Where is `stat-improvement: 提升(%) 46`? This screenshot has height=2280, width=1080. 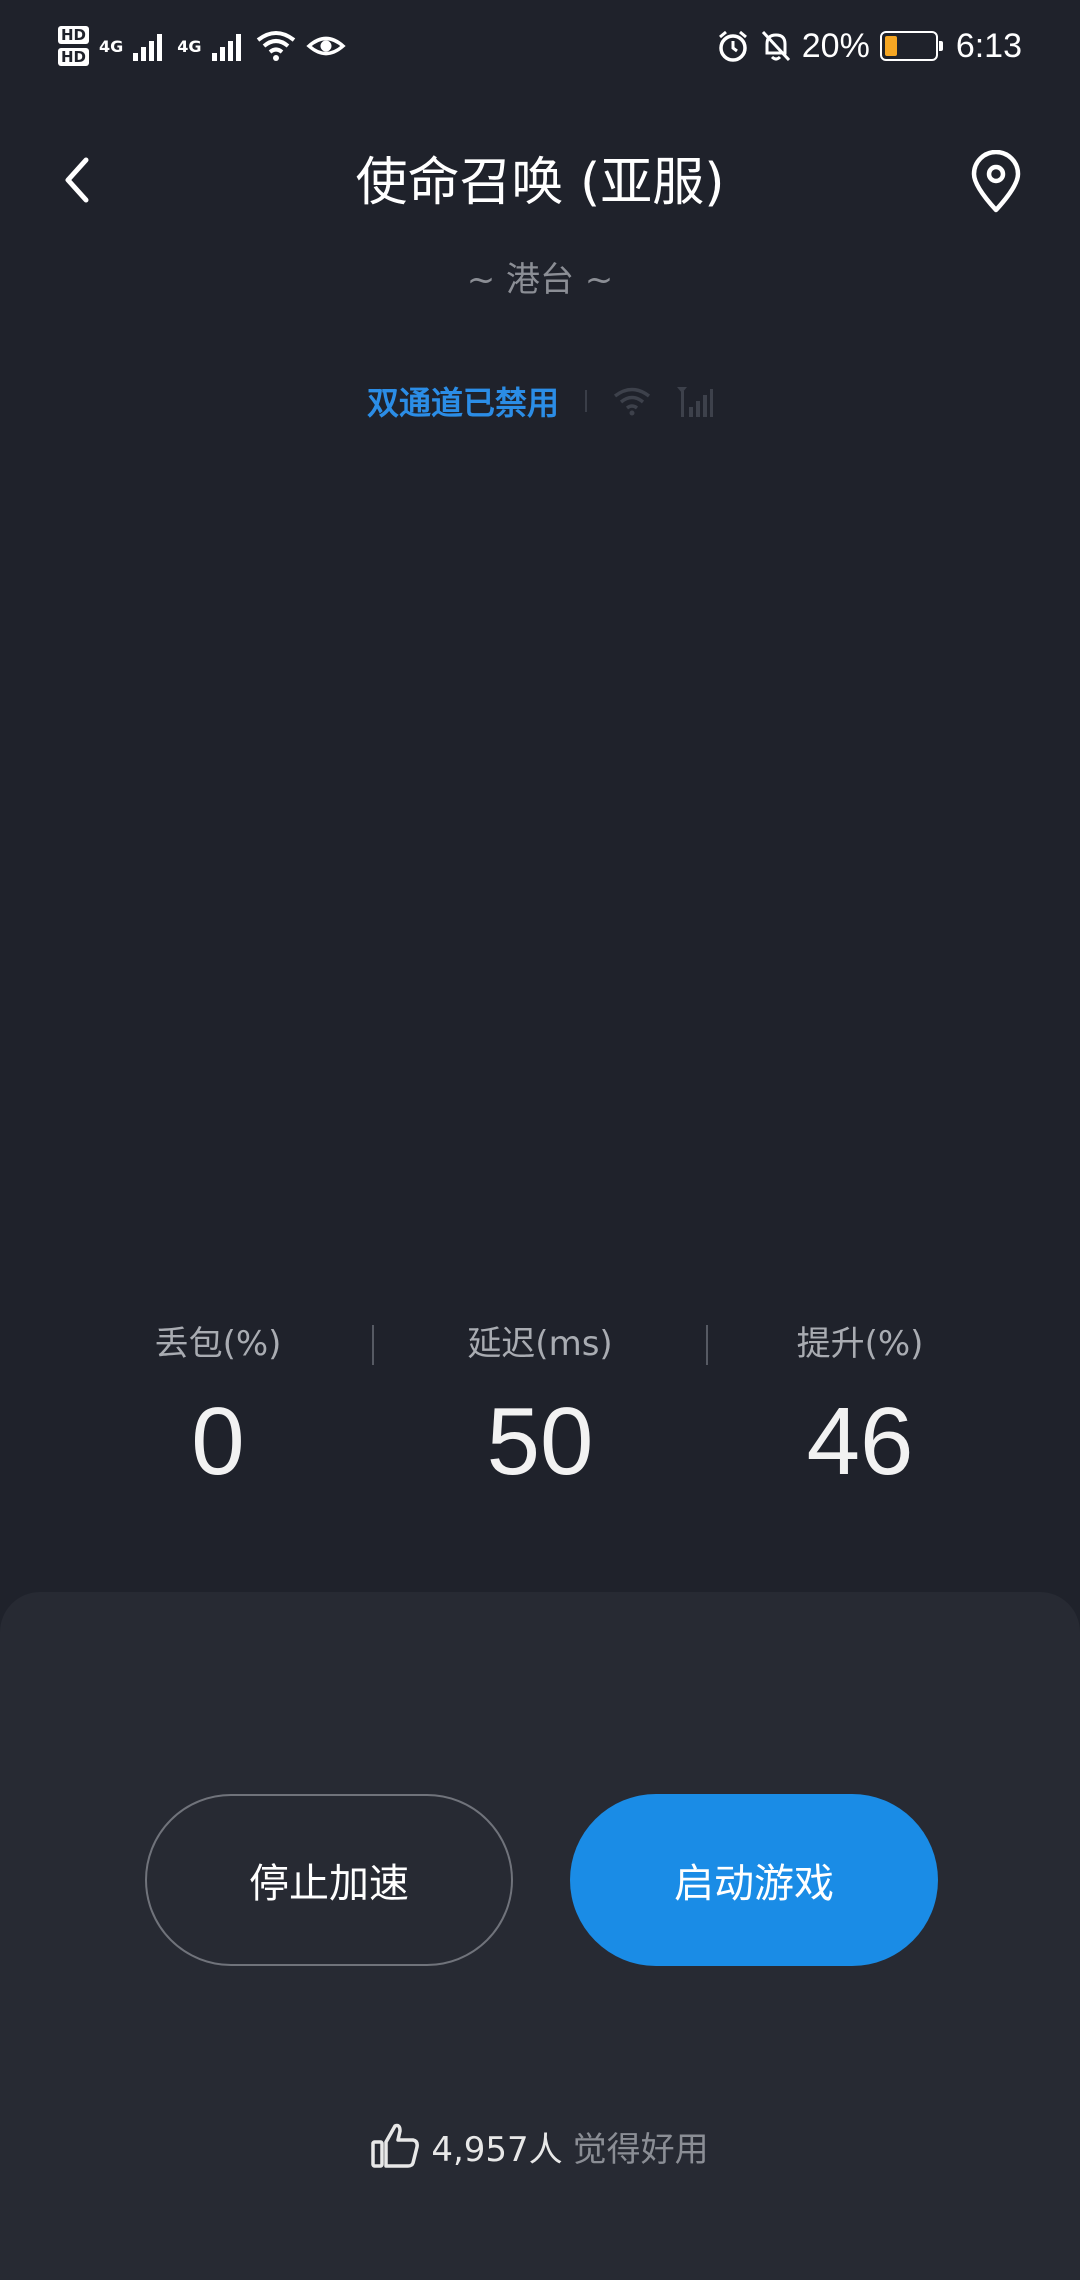 stat-improvement: 提升(%) 46 is located at coordinates (860, 1406).